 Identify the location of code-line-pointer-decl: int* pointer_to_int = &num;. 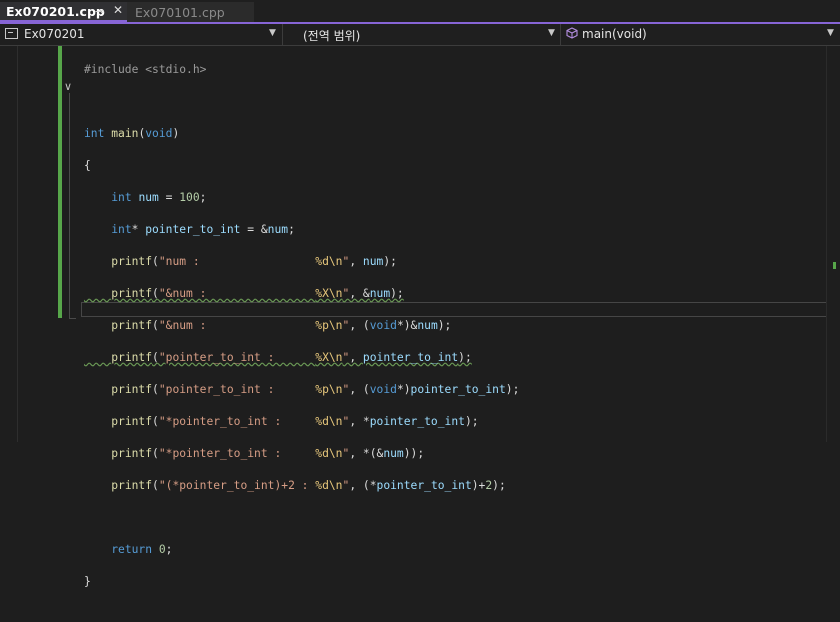
(203, 229).